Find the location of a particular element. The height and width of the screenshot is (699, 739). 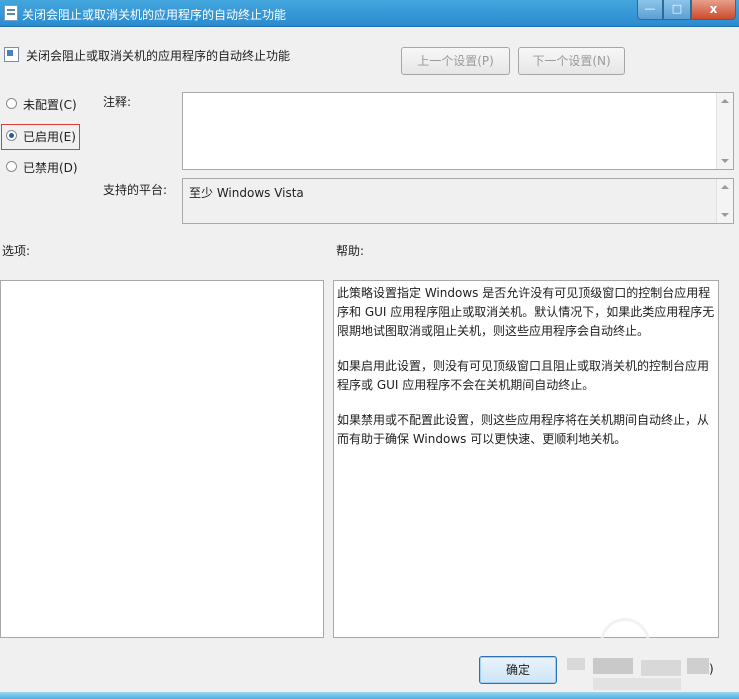

policy-setting-icon is located at coordinates (11, 54).